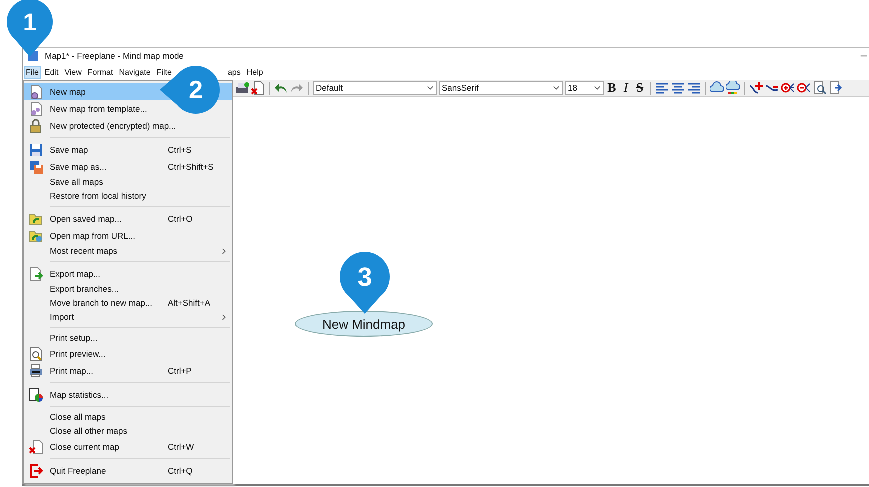 This screenshot has width=869, height=487. What do you see at coordinates (191, 167) in the screenshot?
I see `shortcut-label: Ctrl+Shift+S` at bounding box center [191, 167].